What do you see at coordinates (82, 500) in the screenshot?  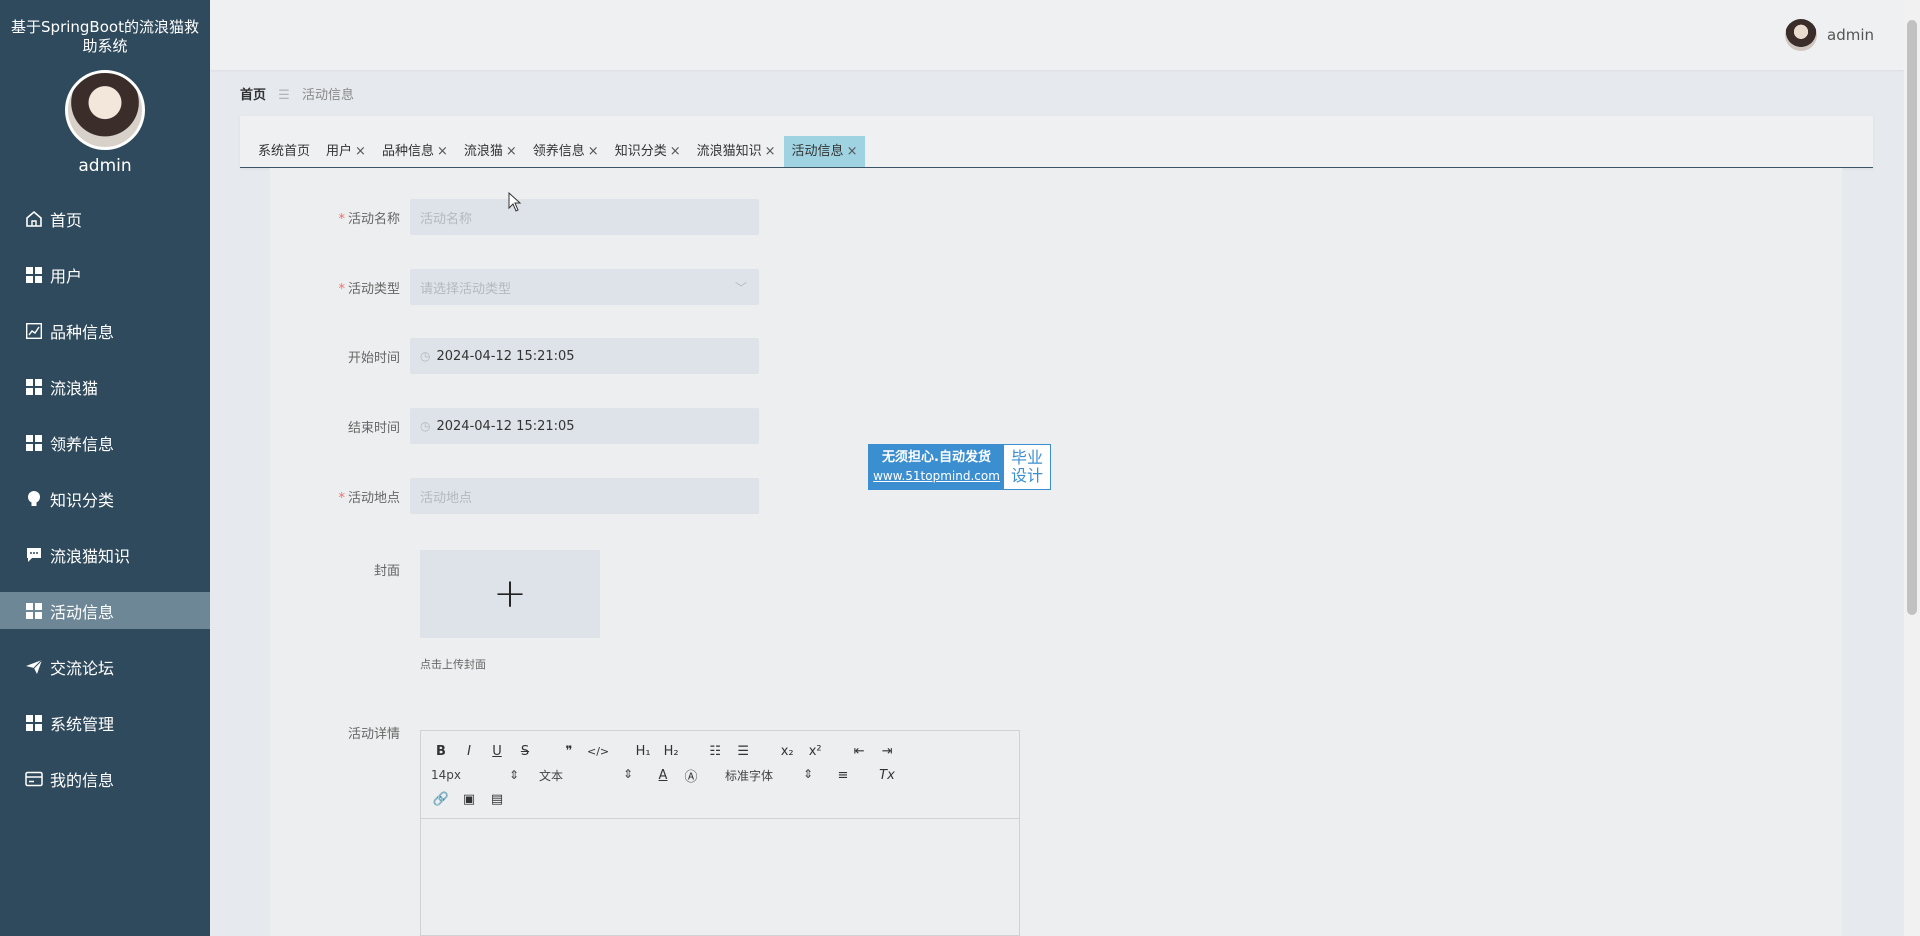 I see `sidebar-item-label: 知识分类` at bounding box center [82, 500].